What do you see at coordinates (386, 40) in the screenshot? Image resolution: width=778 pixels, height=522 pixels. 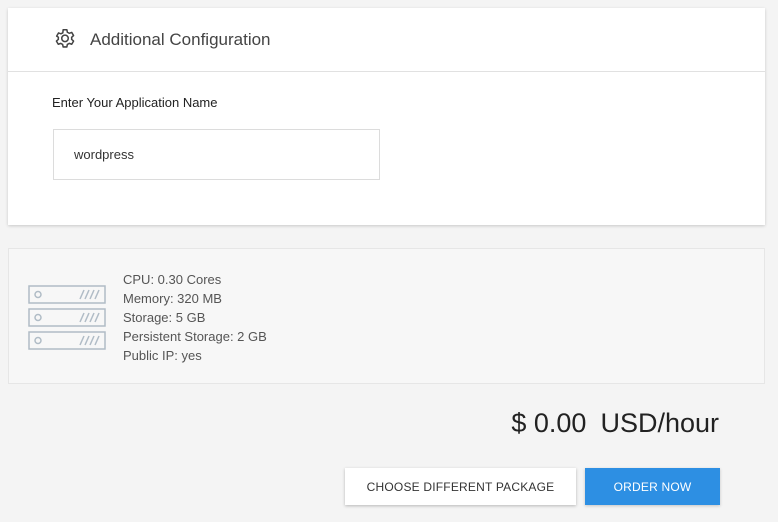 I see `card-header: Additional Configuration` at bounding box center [386, 40].